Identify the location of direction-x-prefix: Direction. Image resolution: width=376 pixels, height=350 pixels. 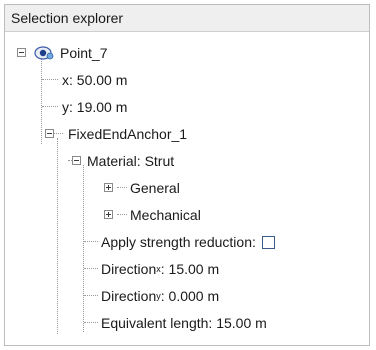
(129, 269).